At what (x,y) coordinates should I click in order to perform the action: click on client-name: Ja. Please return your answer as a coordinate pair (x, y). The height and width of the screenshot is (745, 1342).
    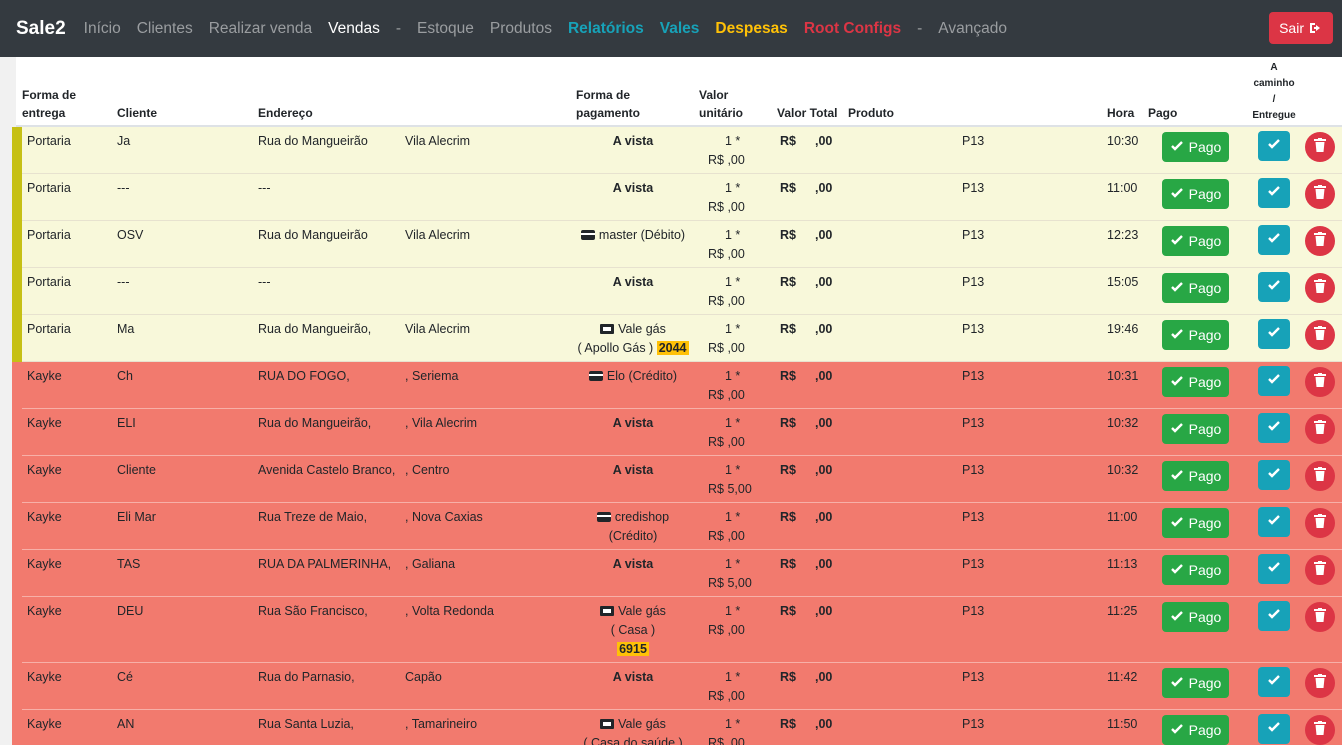
    Looking at the image, I should click on (123, 141).